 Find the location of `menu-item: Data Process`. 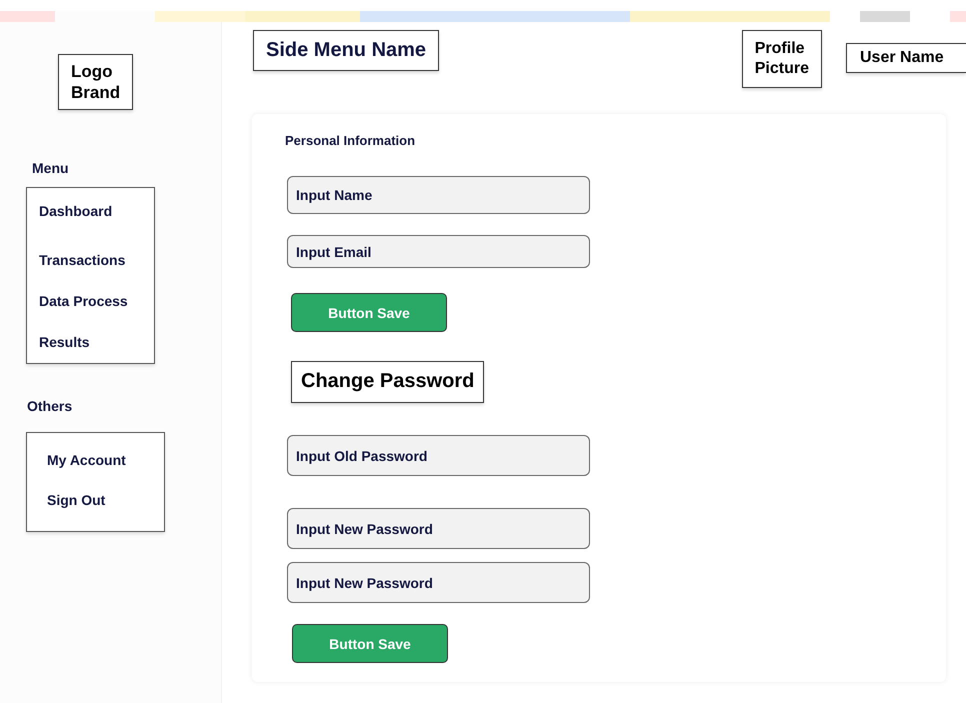

menu-item: Data Process is located at coordinates (83, 301).